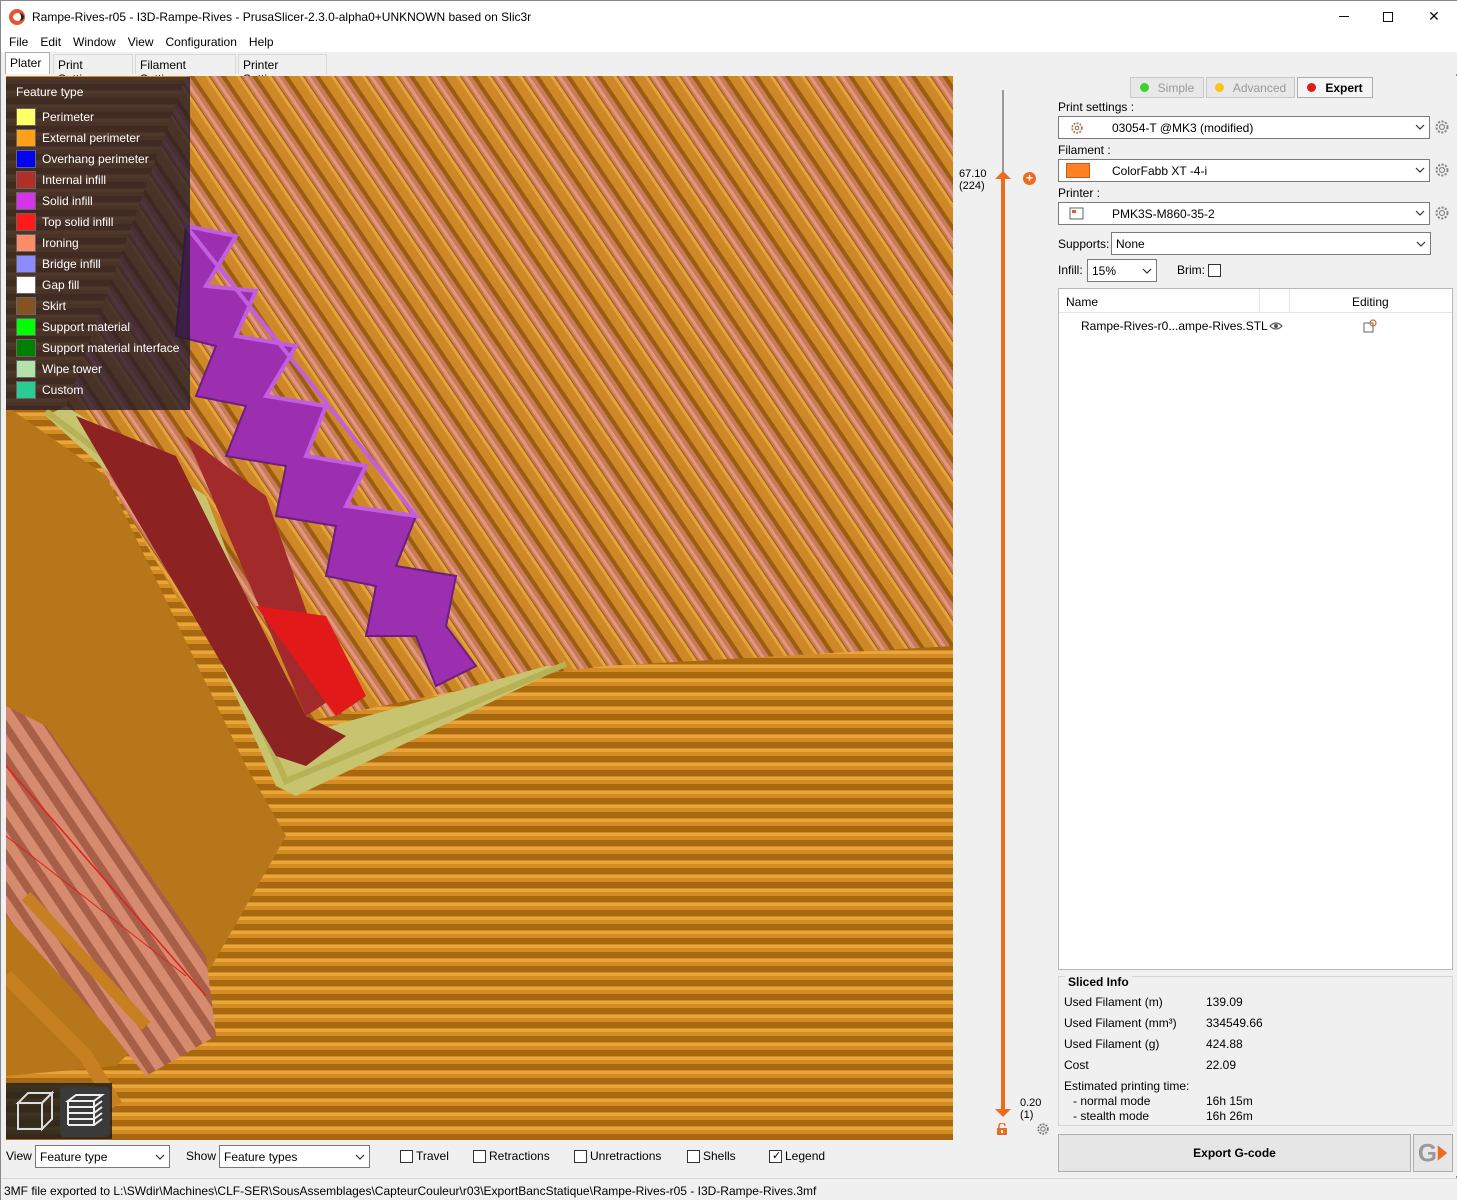 This screenshot has height=1200, width=1457. Describe the element at coordinates (1076, 213) in the screenshot. I see `printer-icon` at that location.